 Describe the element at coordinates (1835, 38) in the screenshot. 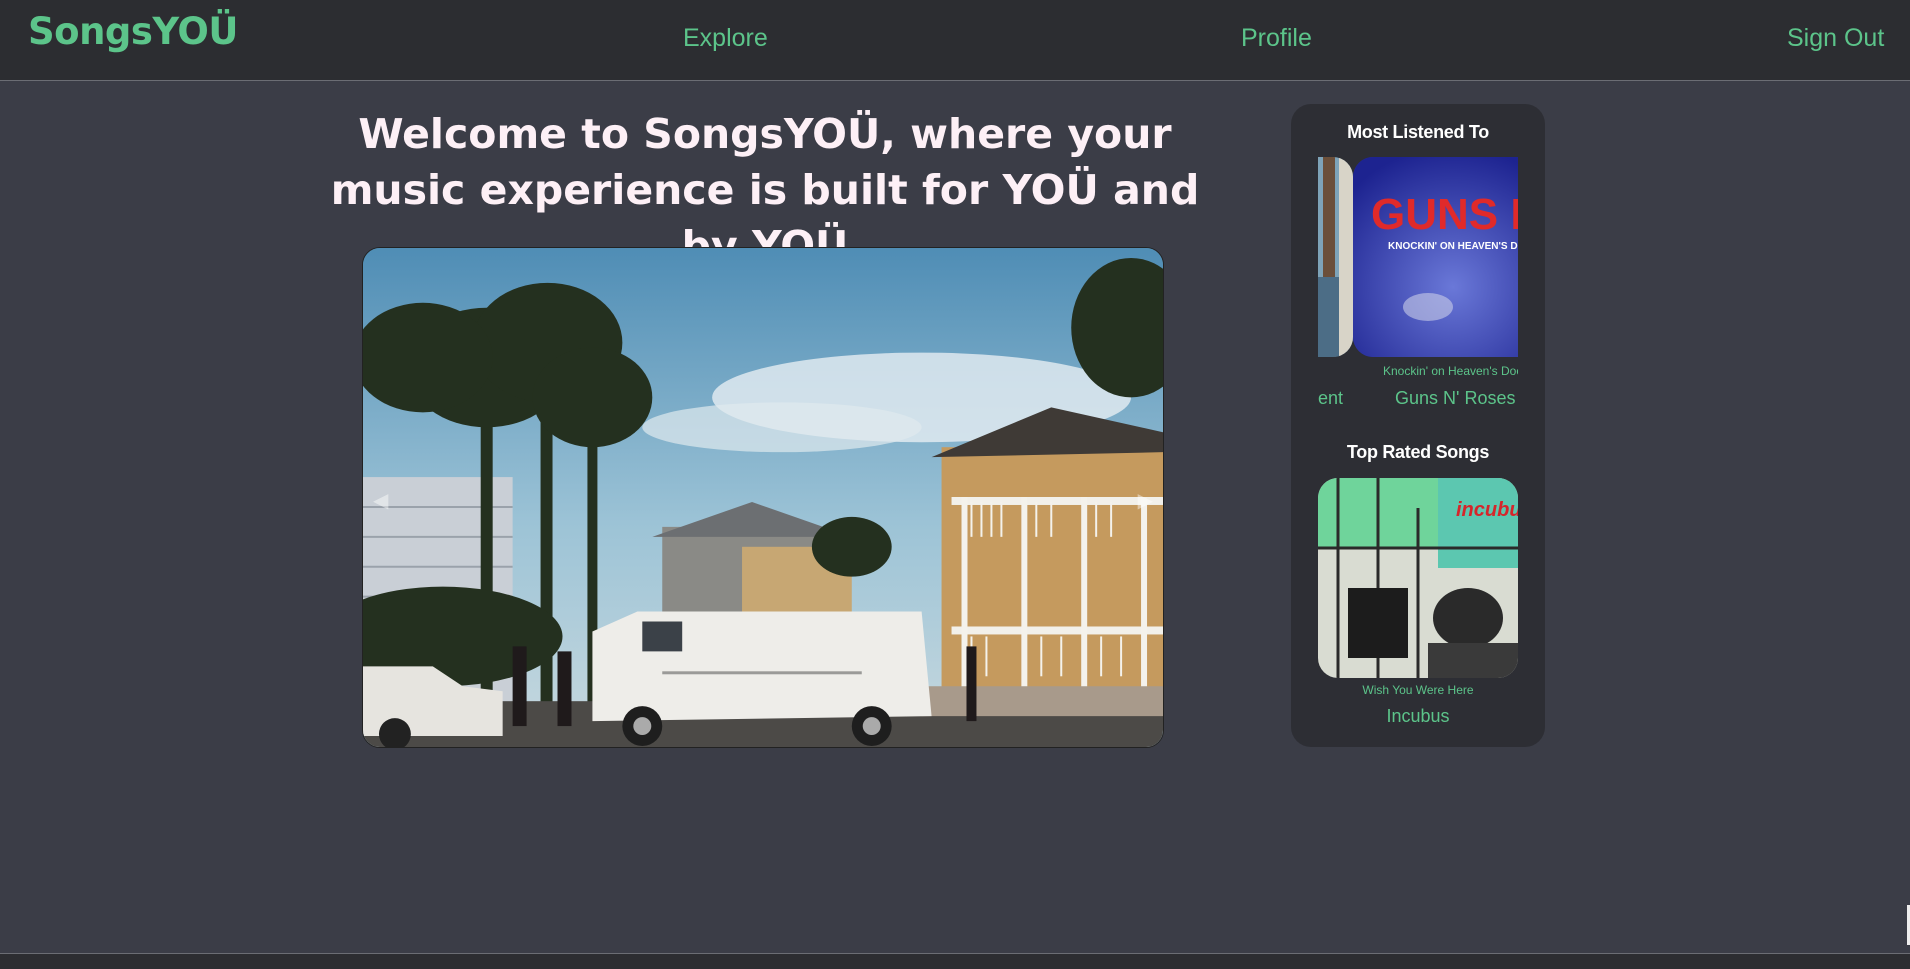

I see `nav-sign-out-link: Sign Out` at that location.